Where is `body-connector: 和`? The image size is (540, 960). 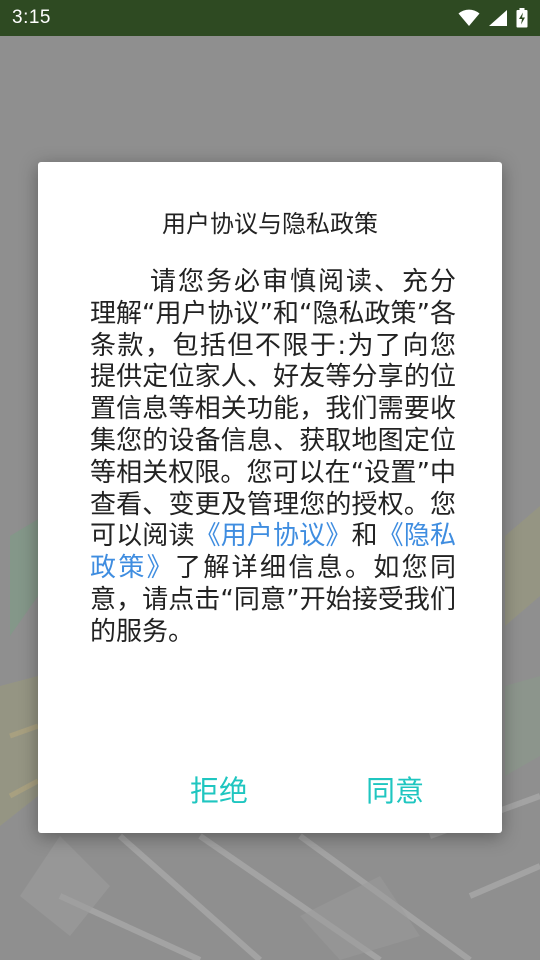 body-connector: 和 is located at coordinates (364, 536).